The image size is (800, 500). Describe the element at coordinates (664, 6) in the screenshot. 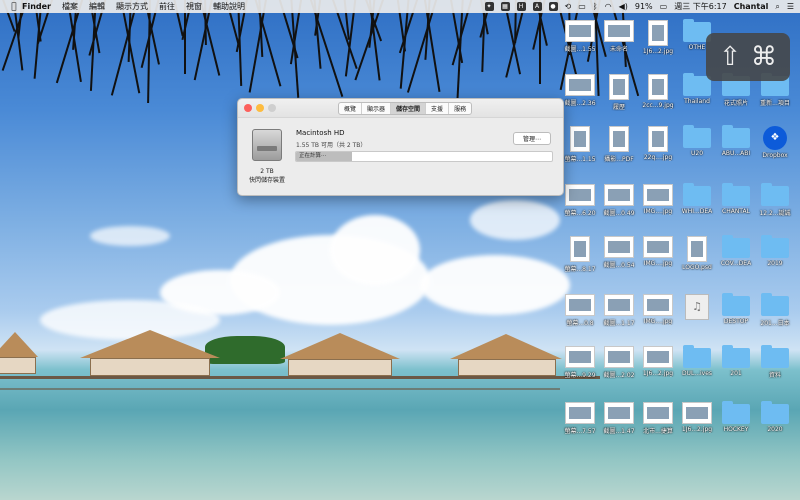

I see `battery-icon: ▭` at that location.